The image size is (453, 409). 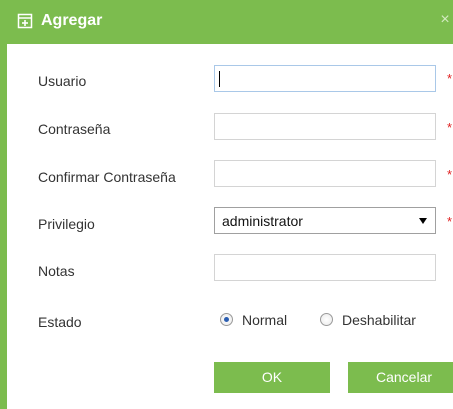 I want to click on confirmar-contrasena-label: Confirmar Contraseña, so click(x=107, y=177).